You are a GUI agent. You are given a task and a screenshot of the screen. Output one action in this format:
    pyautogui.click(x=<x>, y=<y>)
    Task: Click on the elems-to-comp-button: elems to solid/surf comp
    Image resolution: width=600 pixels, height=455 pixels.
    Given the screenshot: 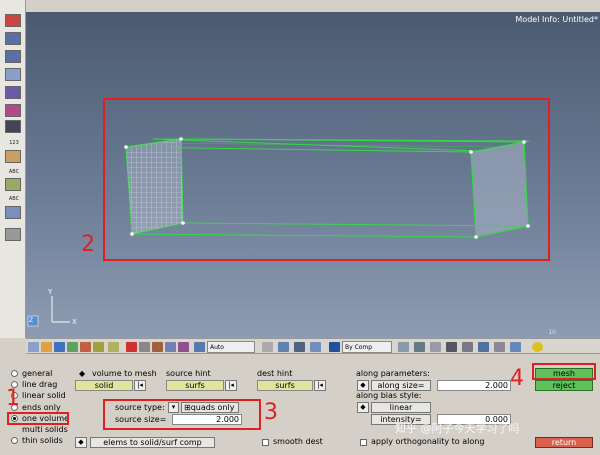 What is the action you would take?
    pyautogui.click(x=152, y=442)
    